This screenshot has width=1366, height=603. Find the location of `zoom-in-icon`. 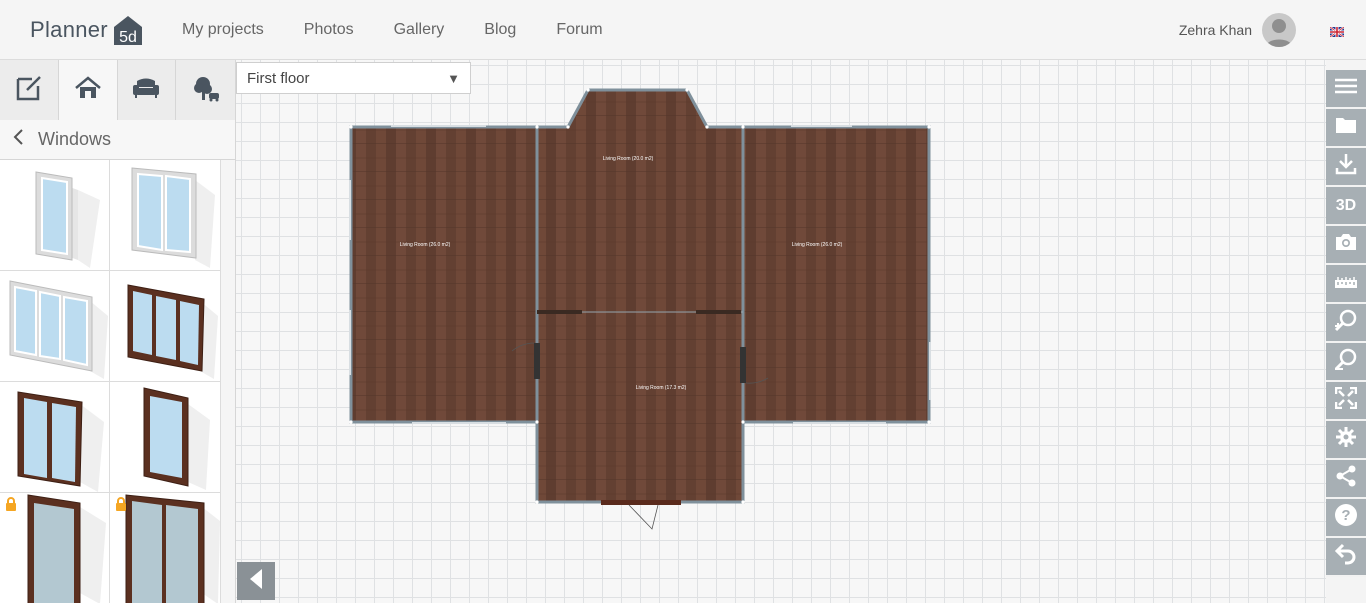

zoom-in-icon is located at coordinates (1346, 322).